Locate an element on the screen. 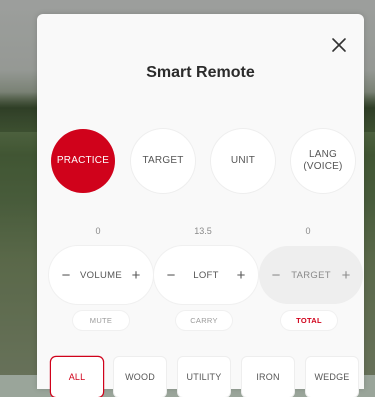 The width and height of the screenshot is (375, 397). club-wedge-button: WEDGE is located at coordinates (332, 377).